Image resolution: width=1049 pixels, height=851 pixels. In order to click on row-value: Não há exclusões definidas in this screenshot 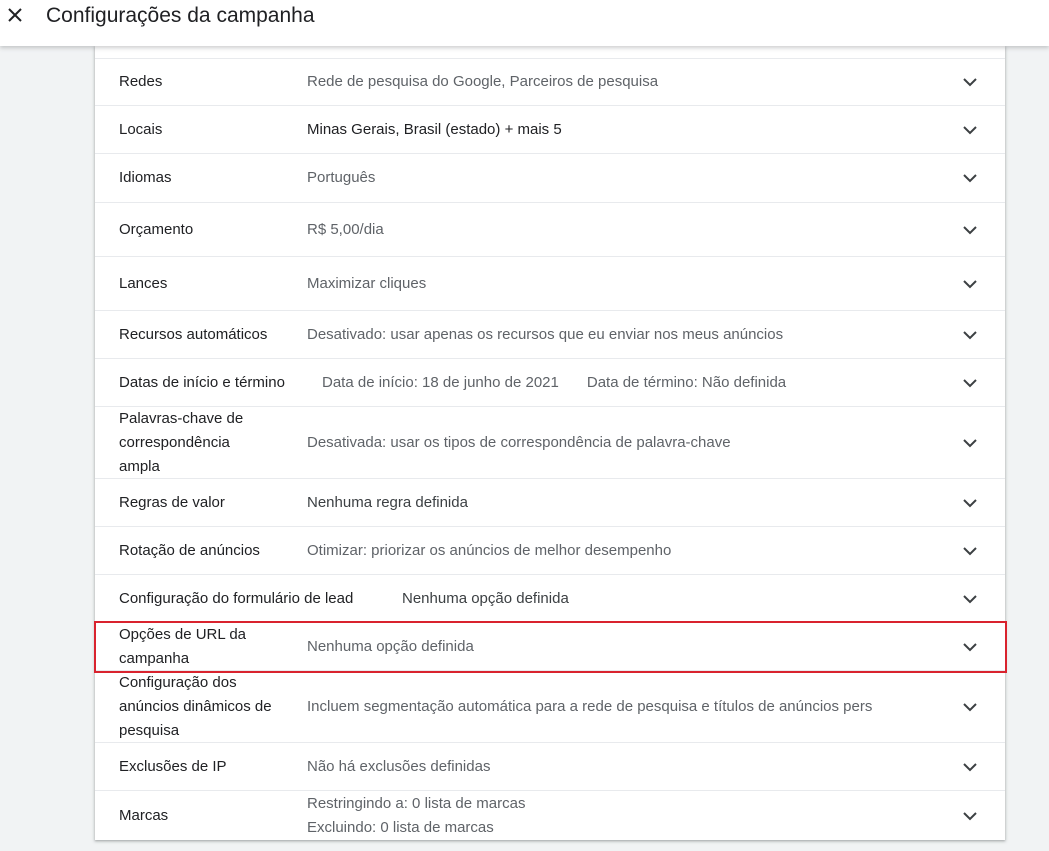, I will do `click(399, 766)`.